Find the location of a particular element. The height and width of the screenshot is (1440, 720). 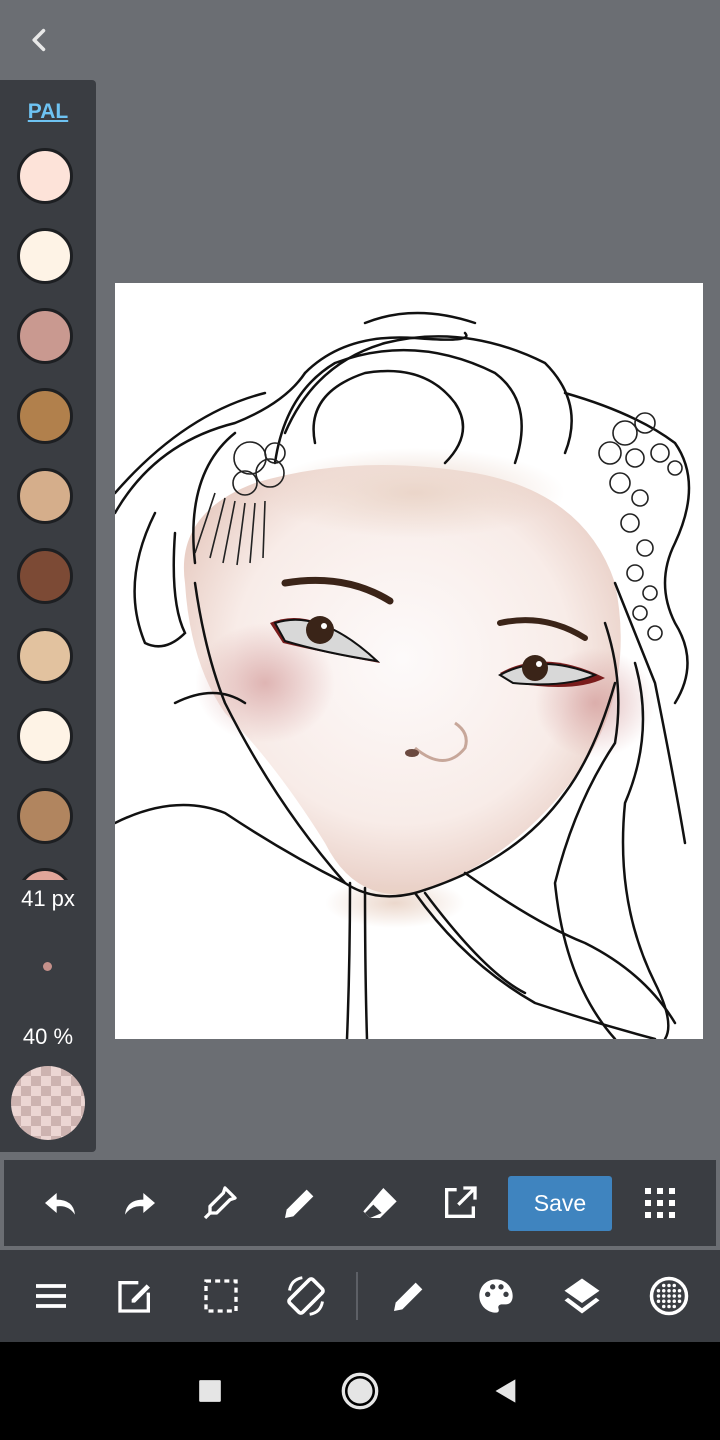

eraser-button is located at coordinates (380, 1203).